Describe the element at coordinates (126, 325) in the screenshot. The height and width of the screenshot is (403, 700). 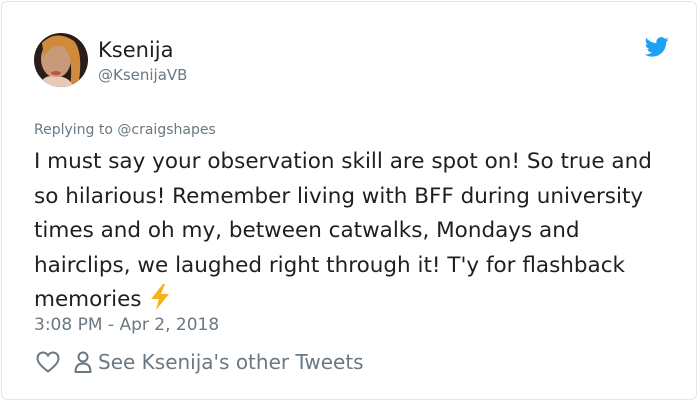
I see `timestamp-link: 3:08 PM - Apr 2, 2018` at that location.